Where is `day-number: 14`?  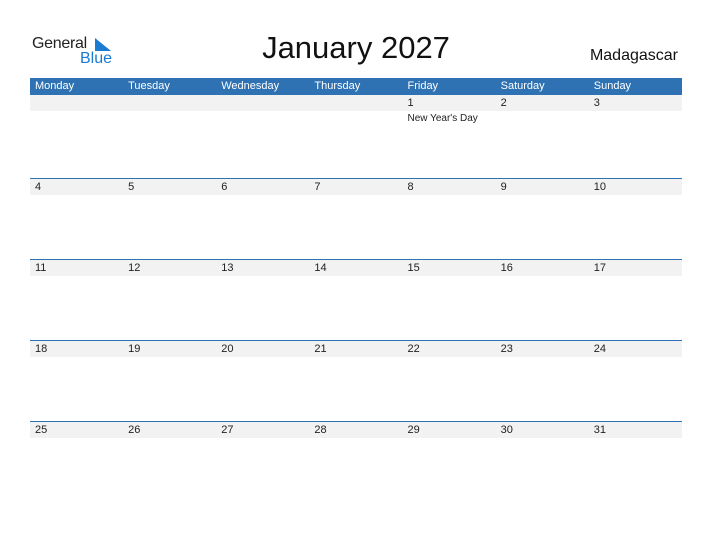
day-number: 14 is located at coordinates (320, 268).